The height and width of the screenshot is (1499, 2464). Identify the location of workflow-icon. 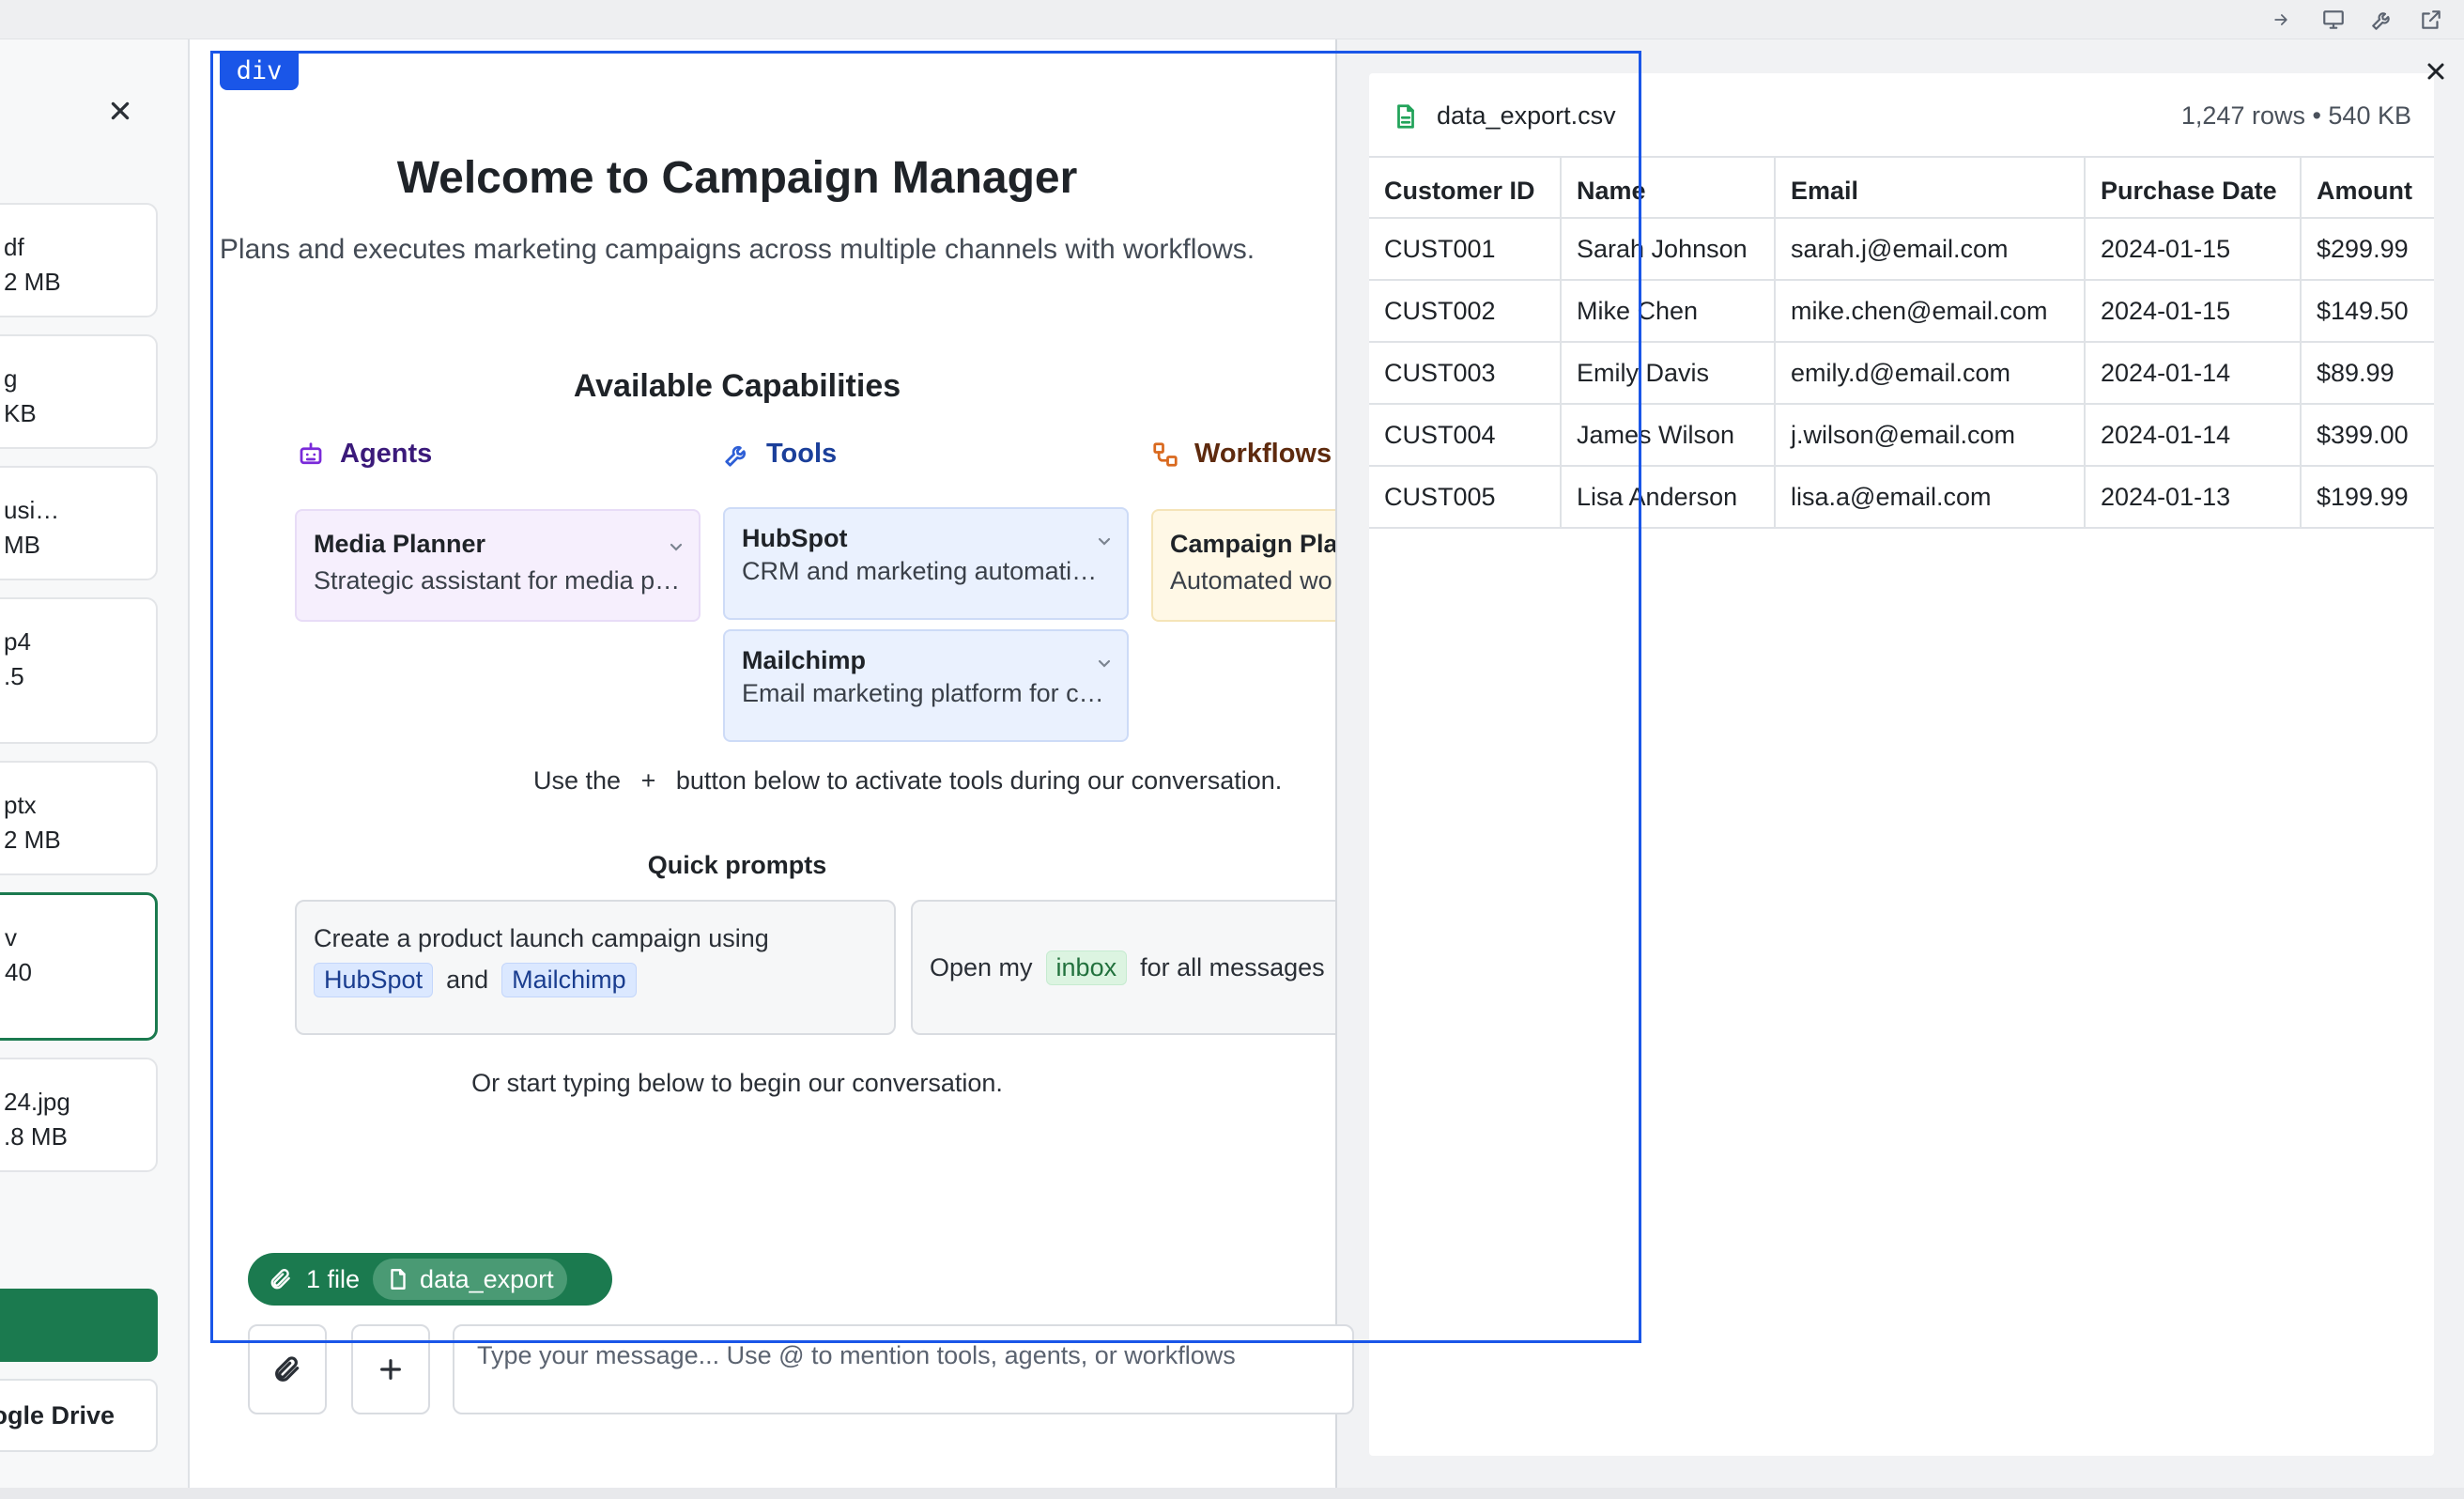
(1165, 454).